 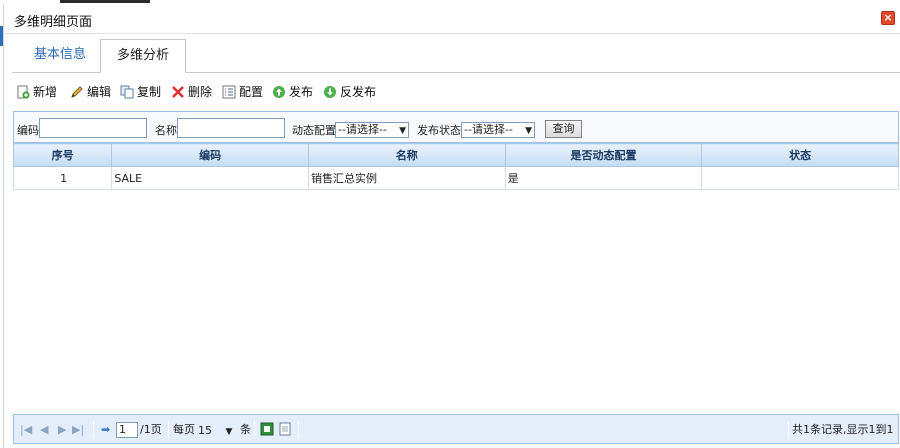 What do you see at coordinates (406, 178) in the screenshot?
I see `cell-name: 销售汇总实例` at bounding box center [406, 178].